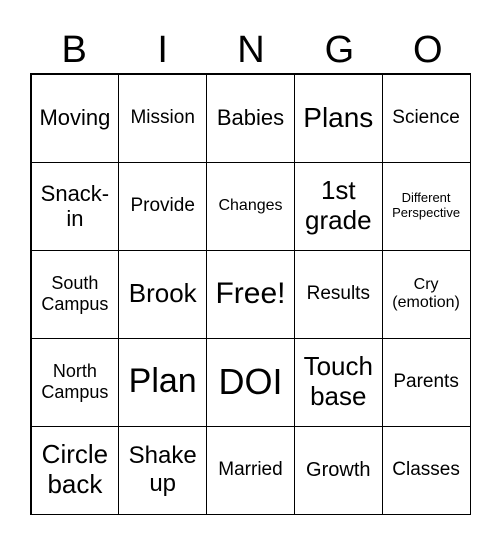 This screenshot has width=500, height=544. I want to click on cell-label: Different Perspective, so click(426, 205).